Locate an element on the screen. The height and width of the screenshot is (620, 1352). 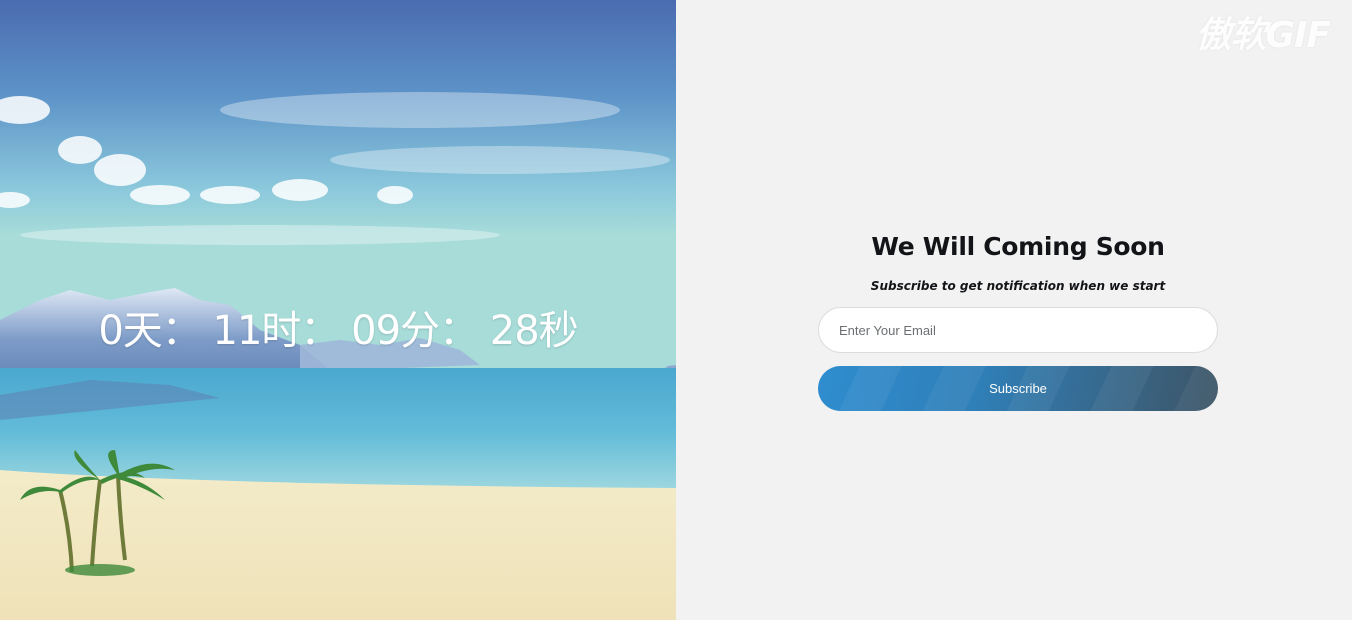
countdown-seconds: 28 is located at coordinates (514, 331).